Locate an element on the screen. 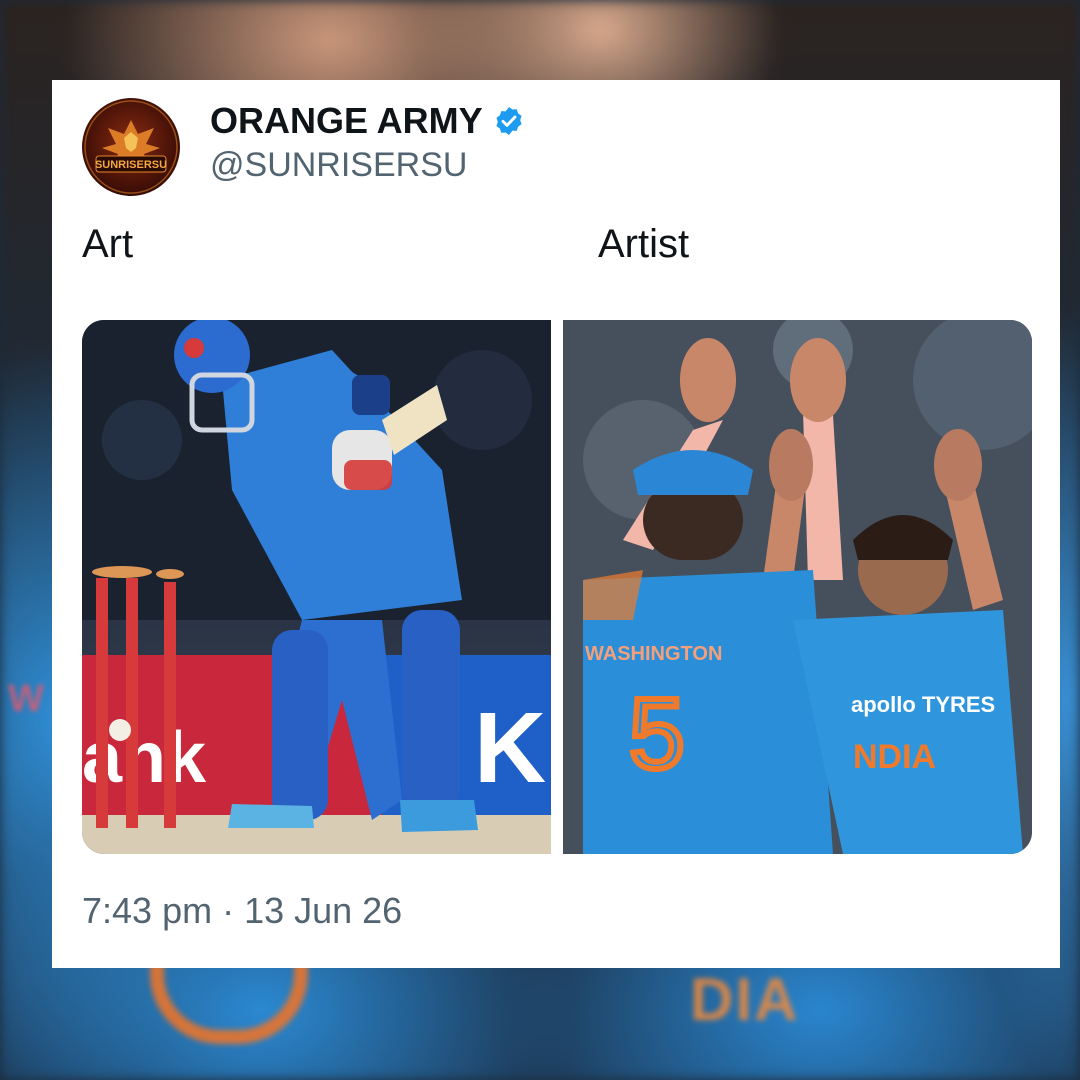 This screenshot has height=1080, width=1080. banner-text-right: K is located at coordinates (510, 748).